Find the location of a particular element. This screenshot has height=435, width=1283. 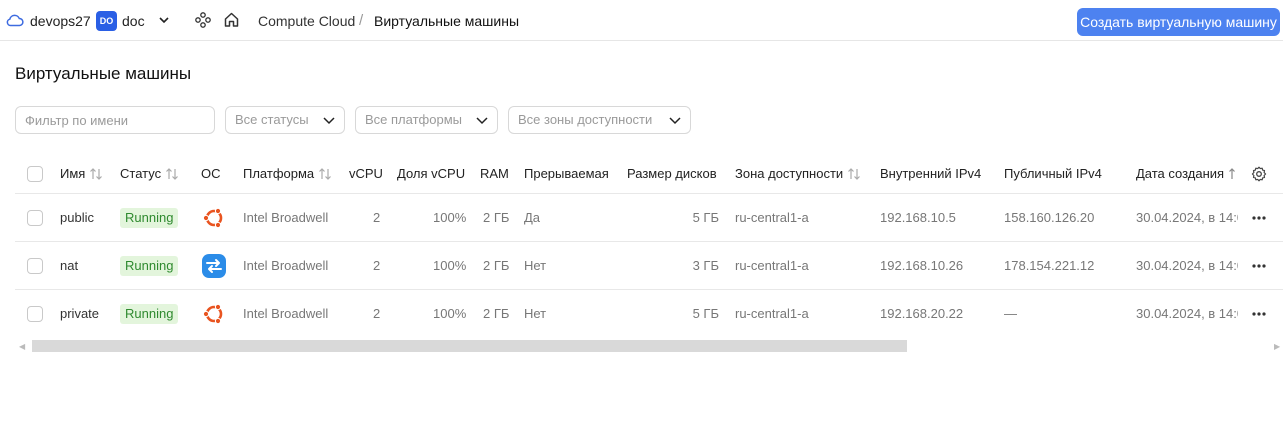

folder-name: doc is located at coordinates (133, 21).